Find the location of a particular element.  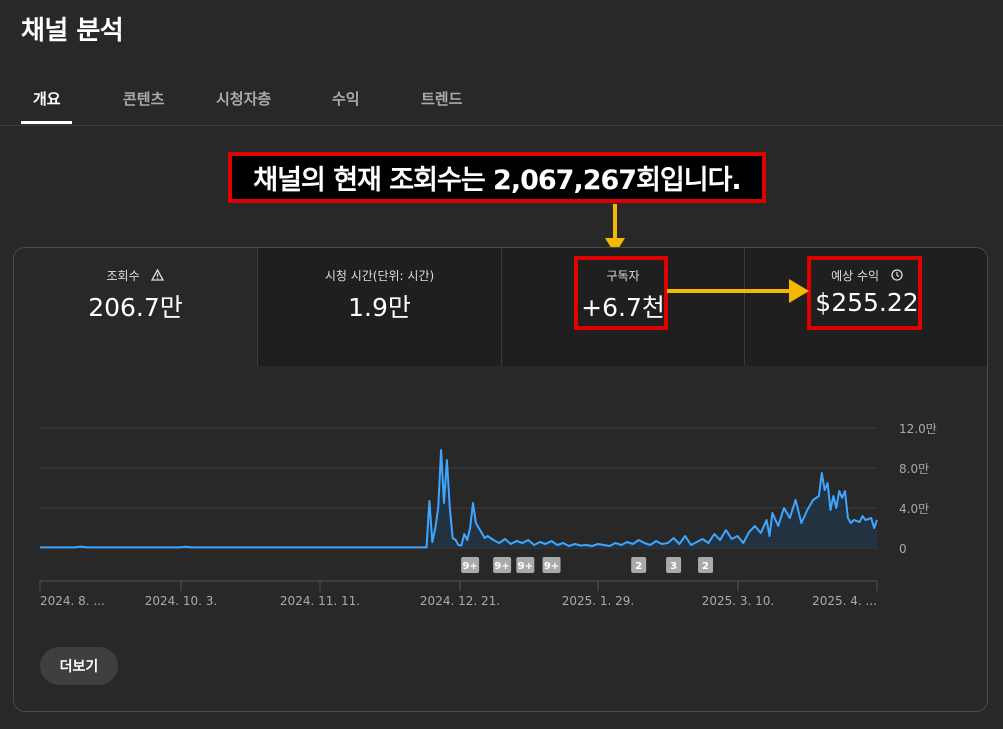

x-tick-label: 2024. 10. 3. is located at coordinates (181, 601).